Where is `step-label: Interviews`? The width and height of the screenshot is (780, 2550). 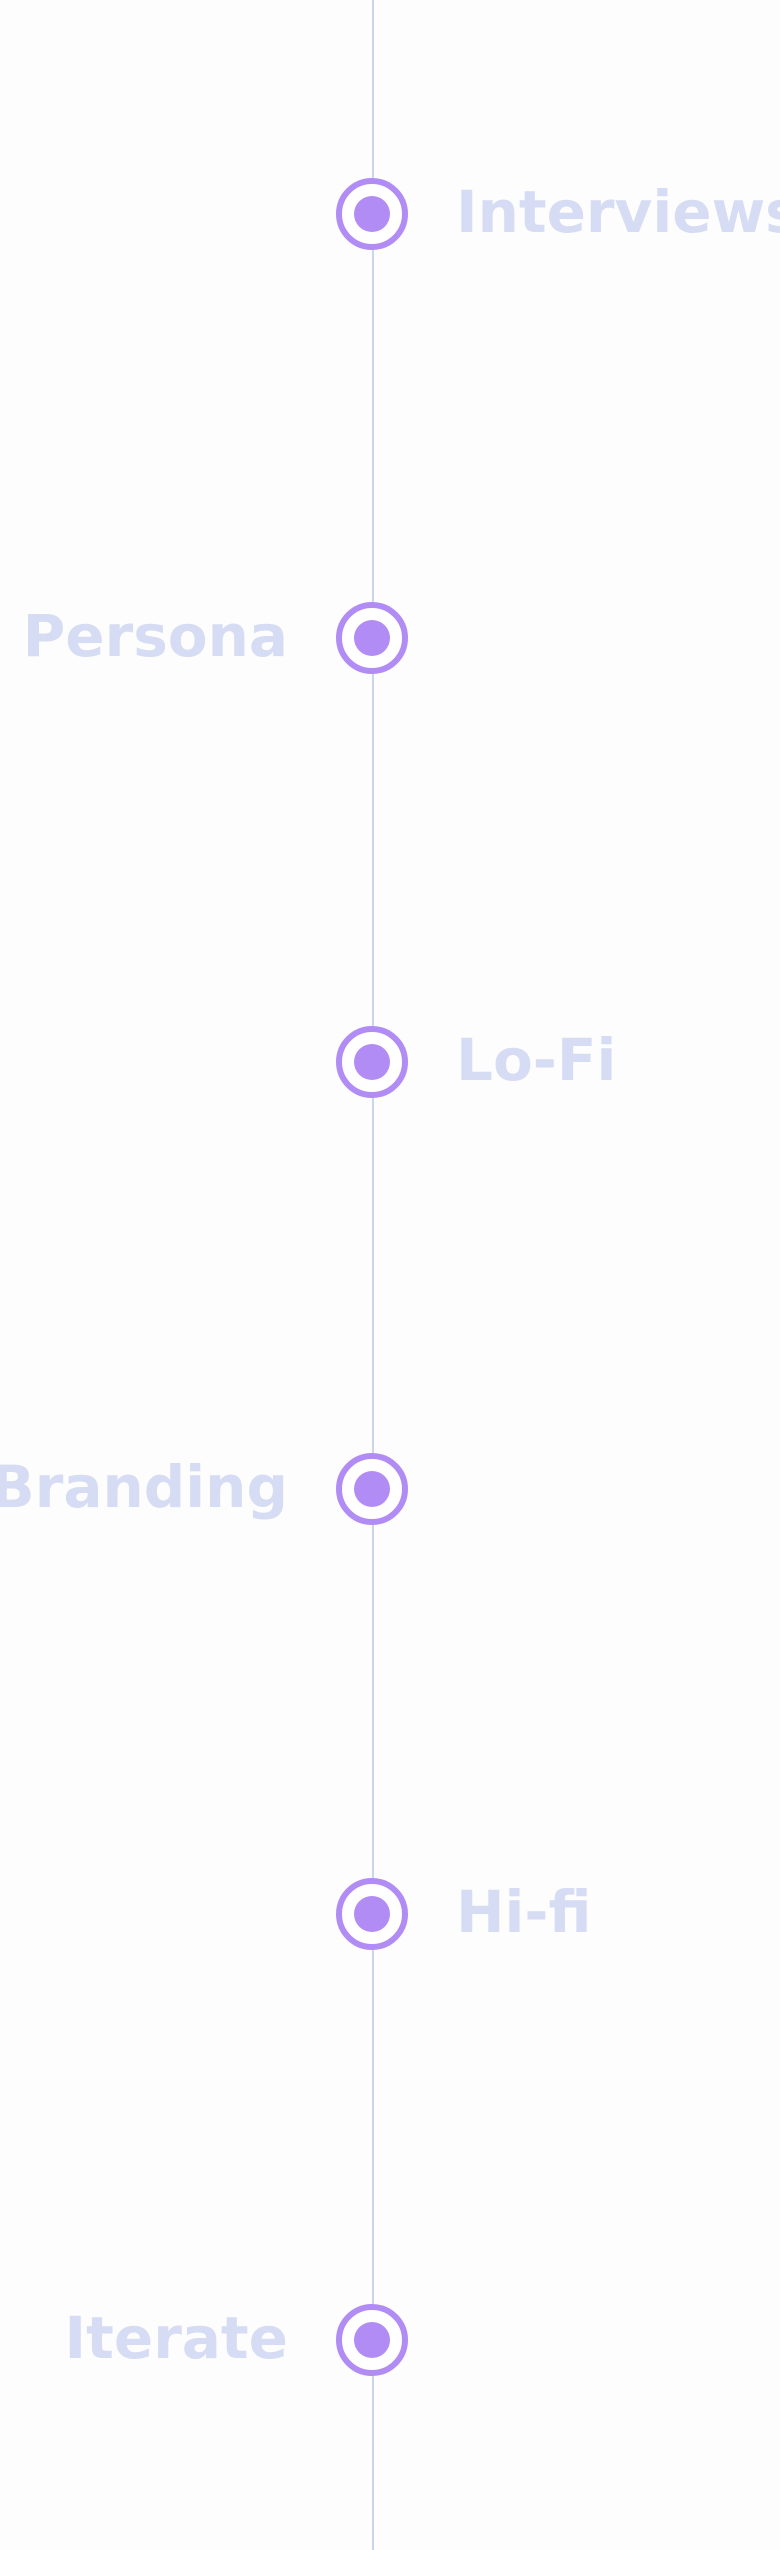 step-label: Interviews is located at coordinates (618, 212).